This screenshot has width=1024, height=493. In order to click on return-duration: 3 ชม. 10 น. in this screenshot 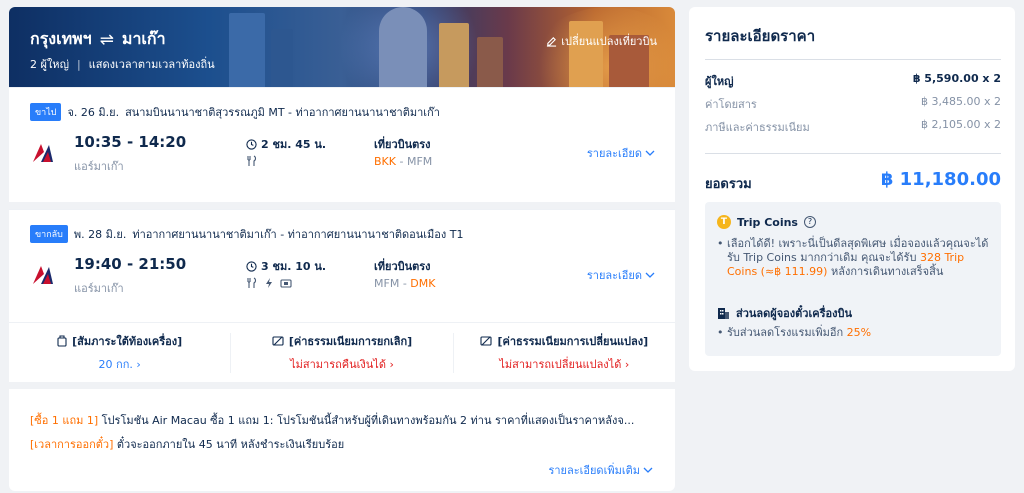, I will do `click(286, 266)`.